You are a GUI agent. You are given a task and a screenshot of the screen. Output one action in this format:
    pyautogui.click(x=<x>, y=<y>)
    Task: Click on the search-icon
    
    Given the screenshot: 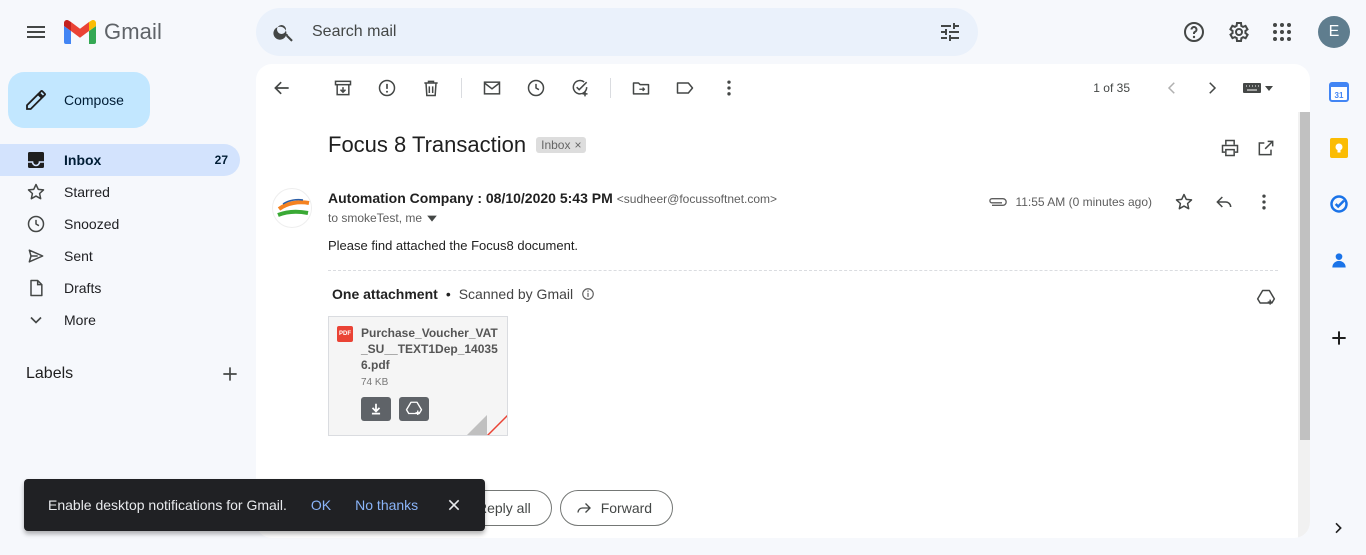 What is the action you would take?
    pyautogui.click(x=284, y=32)
    